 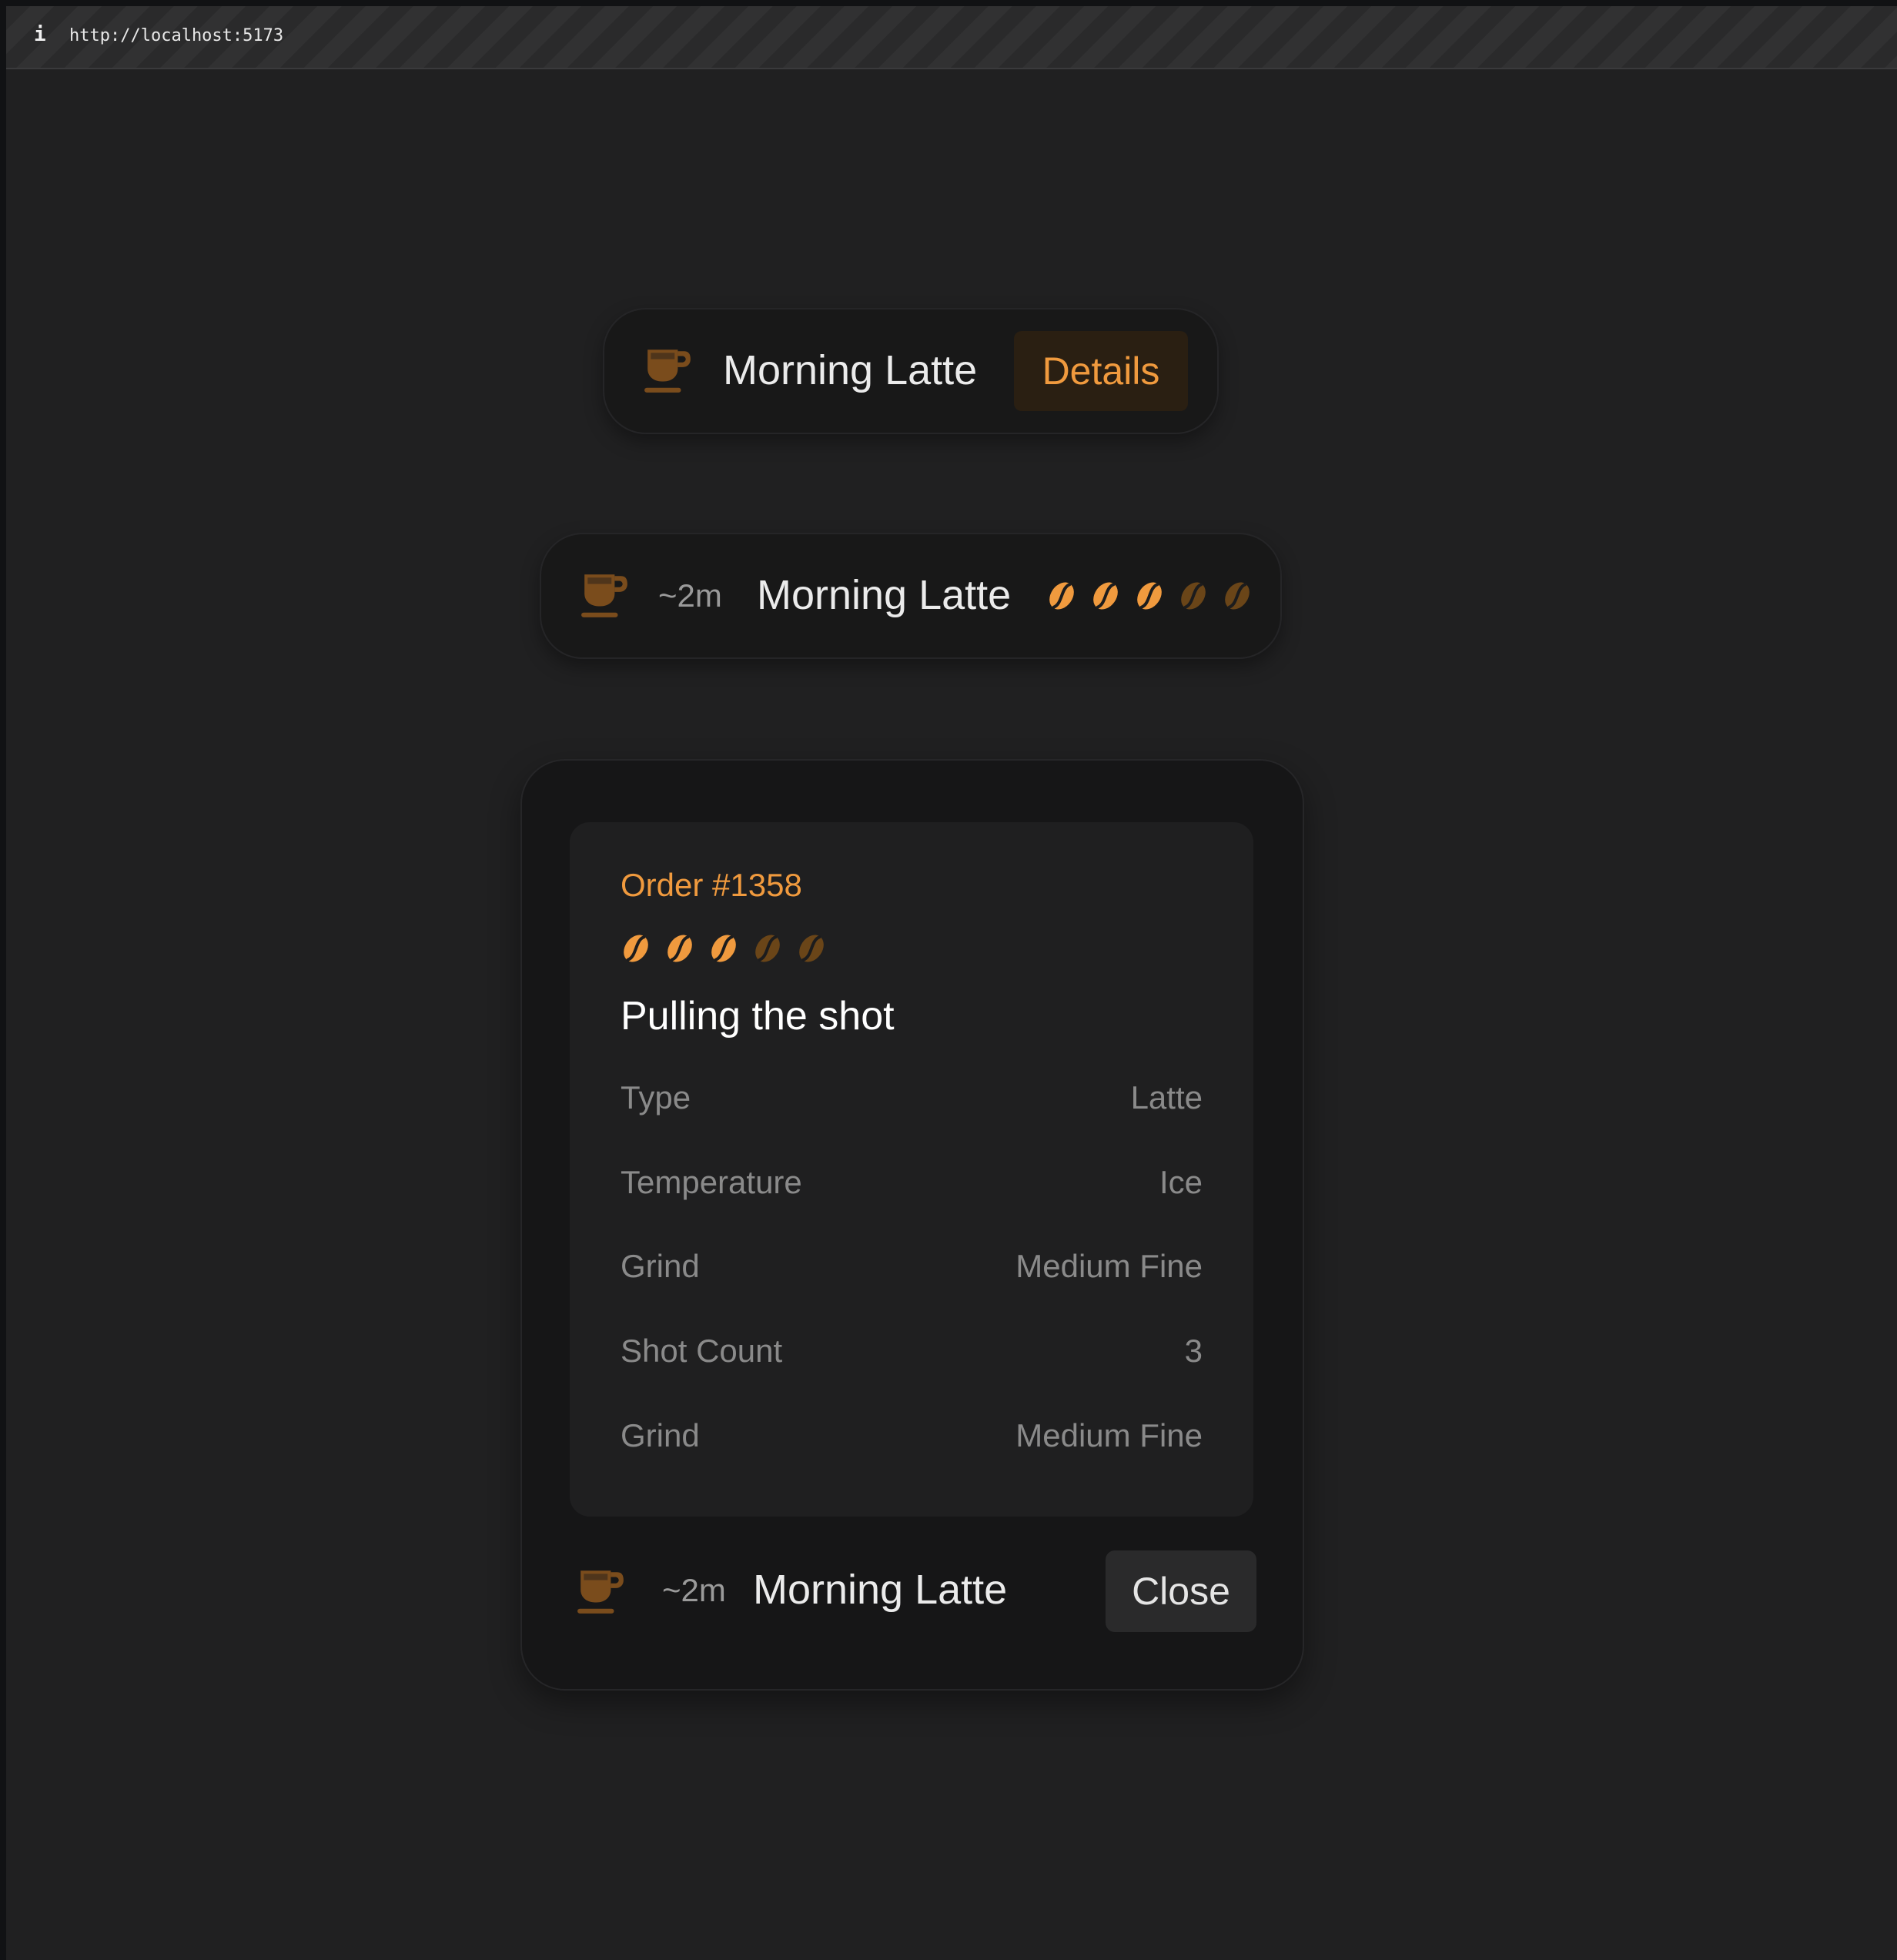 What do you see at coordinates (758, 1016) in the screenshot?
I see `order-status: Pulling the shot` at bounding box center [758, 1016].